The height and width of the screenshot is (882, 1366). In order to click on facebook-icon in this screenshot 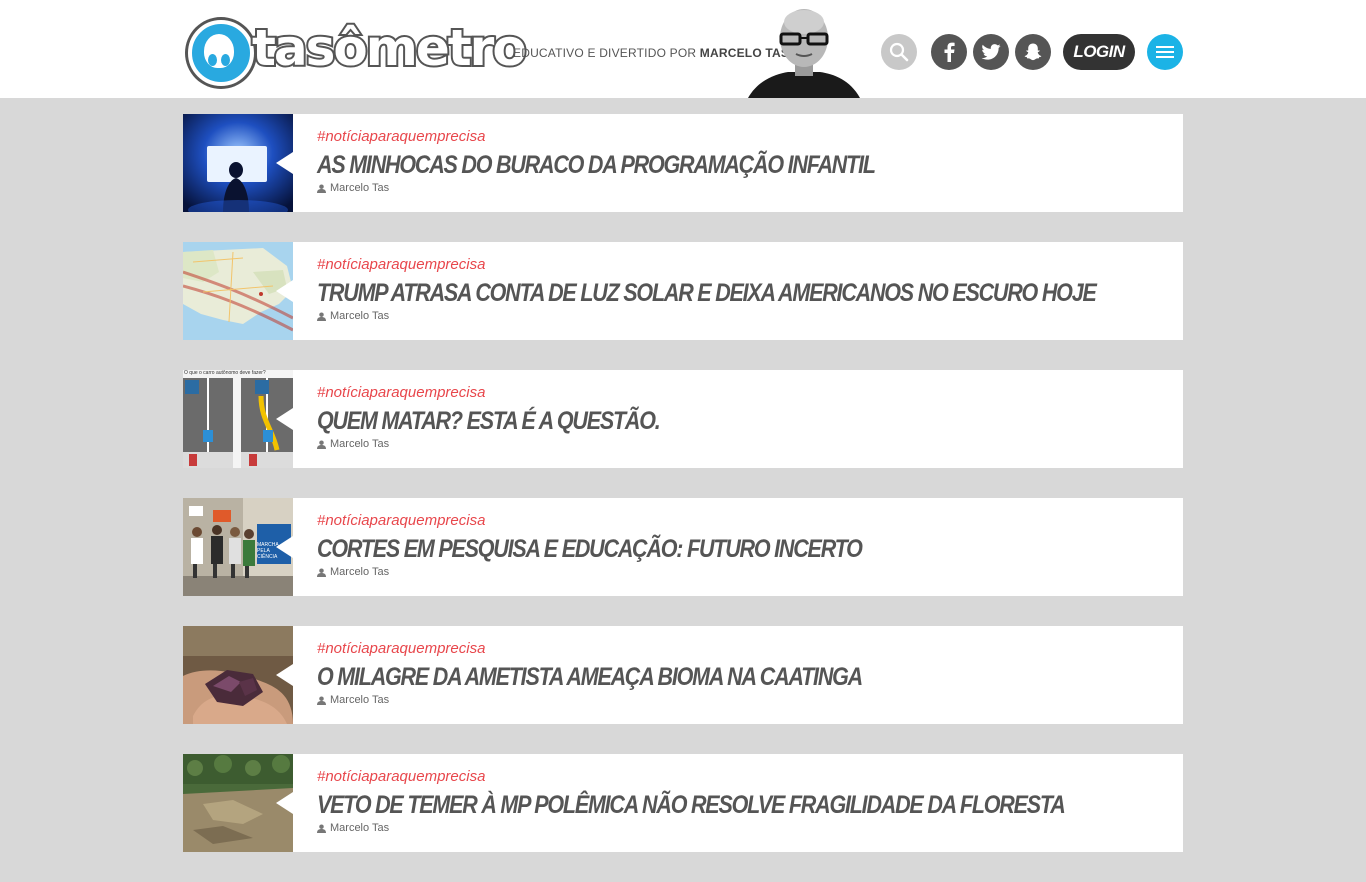, I will do `click(949, 52)`.